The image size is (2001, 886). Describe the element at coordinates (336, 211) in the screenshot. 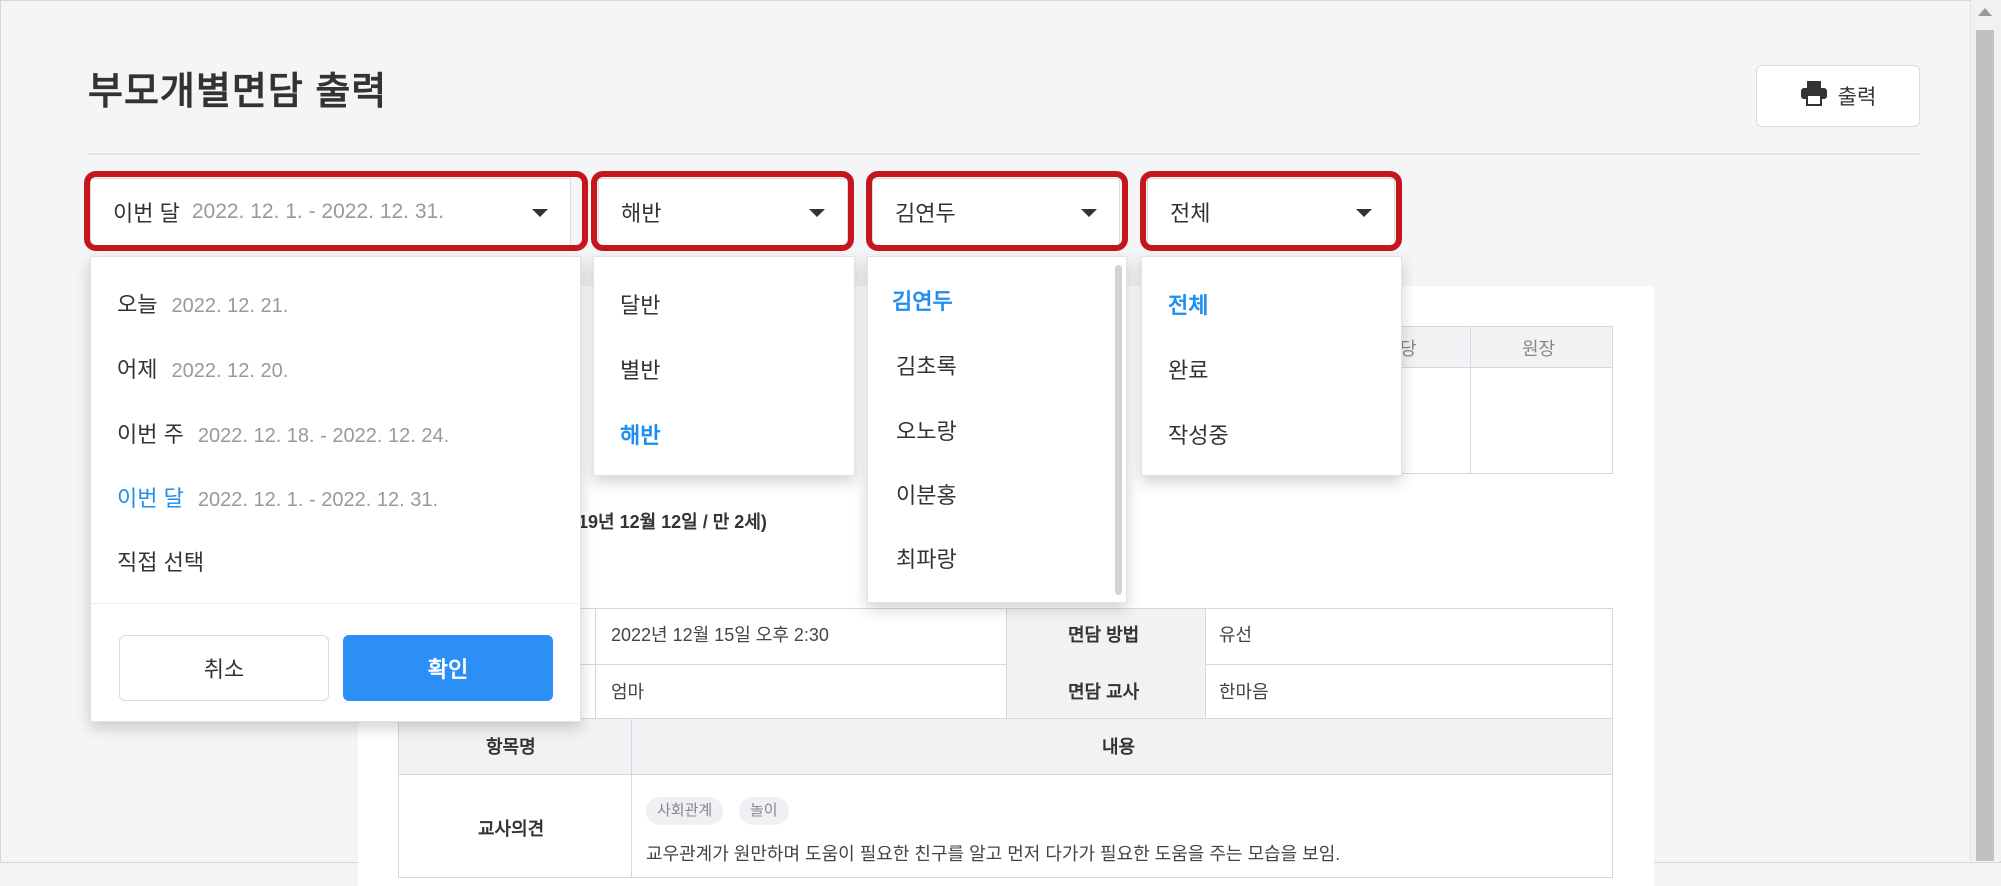

I see `highlight-period` at that location.